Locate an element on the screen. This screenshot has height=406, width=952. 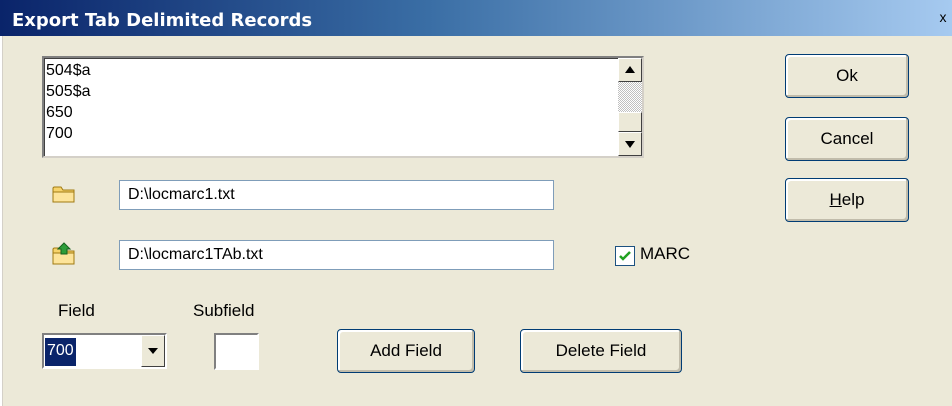
title-bar: Export Tab Delimited Records x is located at coordinates (476, 18).